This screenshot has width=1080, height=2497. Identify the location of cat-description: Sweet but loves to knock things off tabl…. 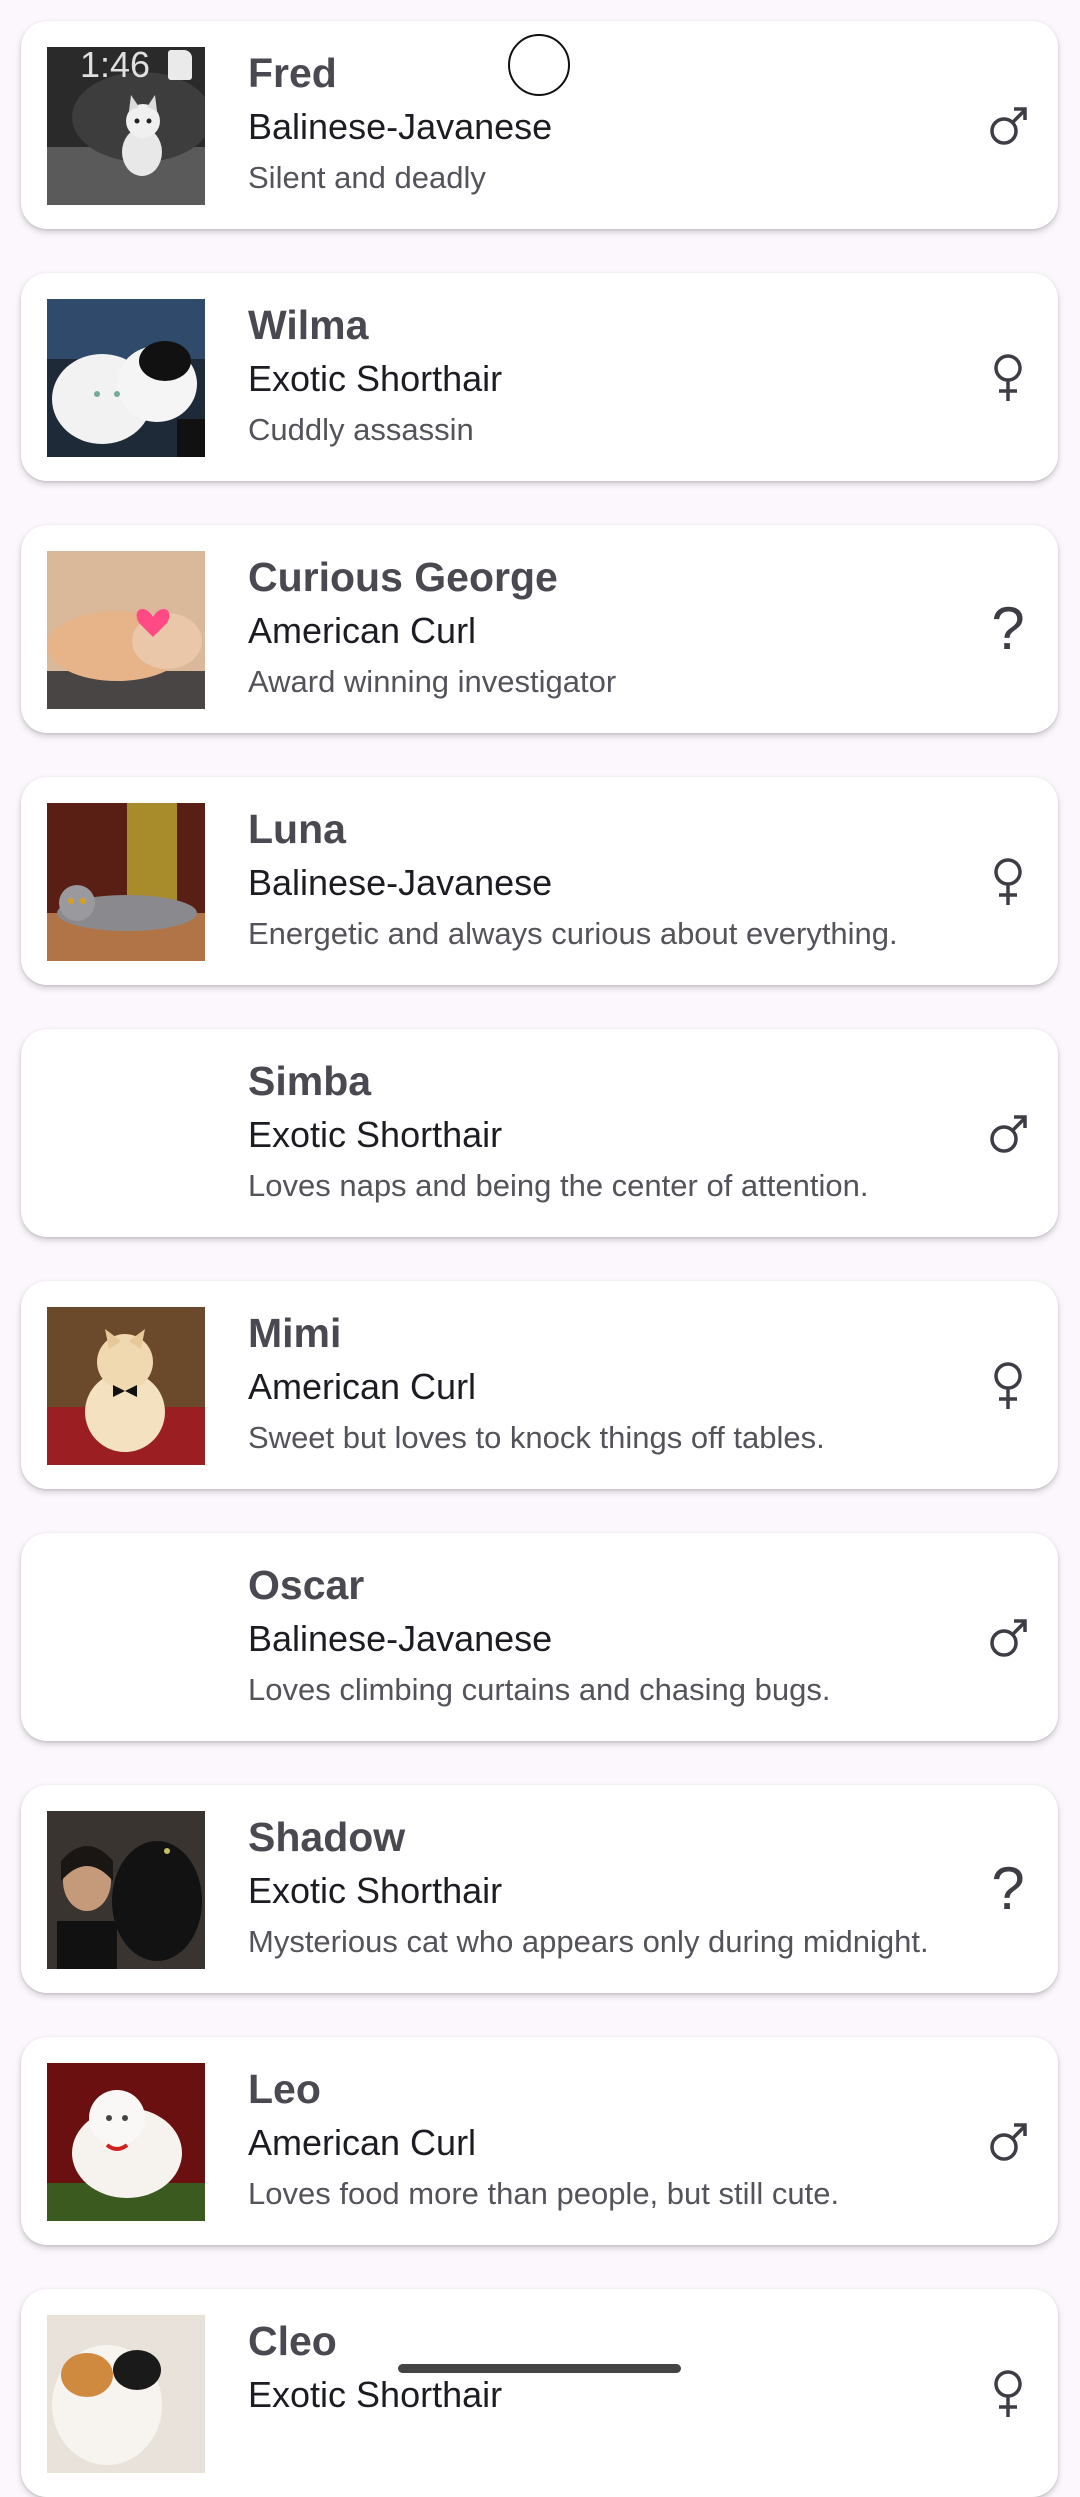
(536, 1437).